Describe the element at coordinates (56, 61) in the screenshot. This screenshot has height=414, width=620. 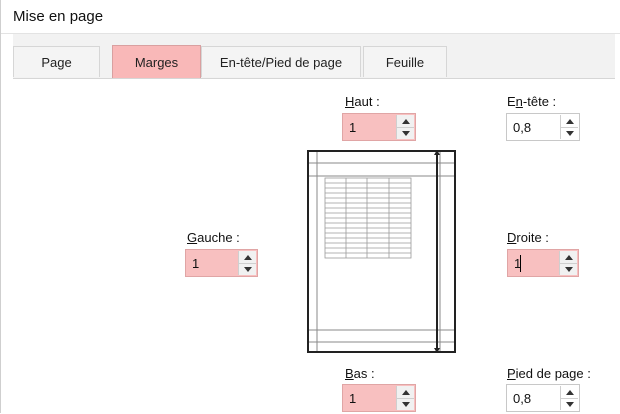
I see `tab-page: Page` at that location.